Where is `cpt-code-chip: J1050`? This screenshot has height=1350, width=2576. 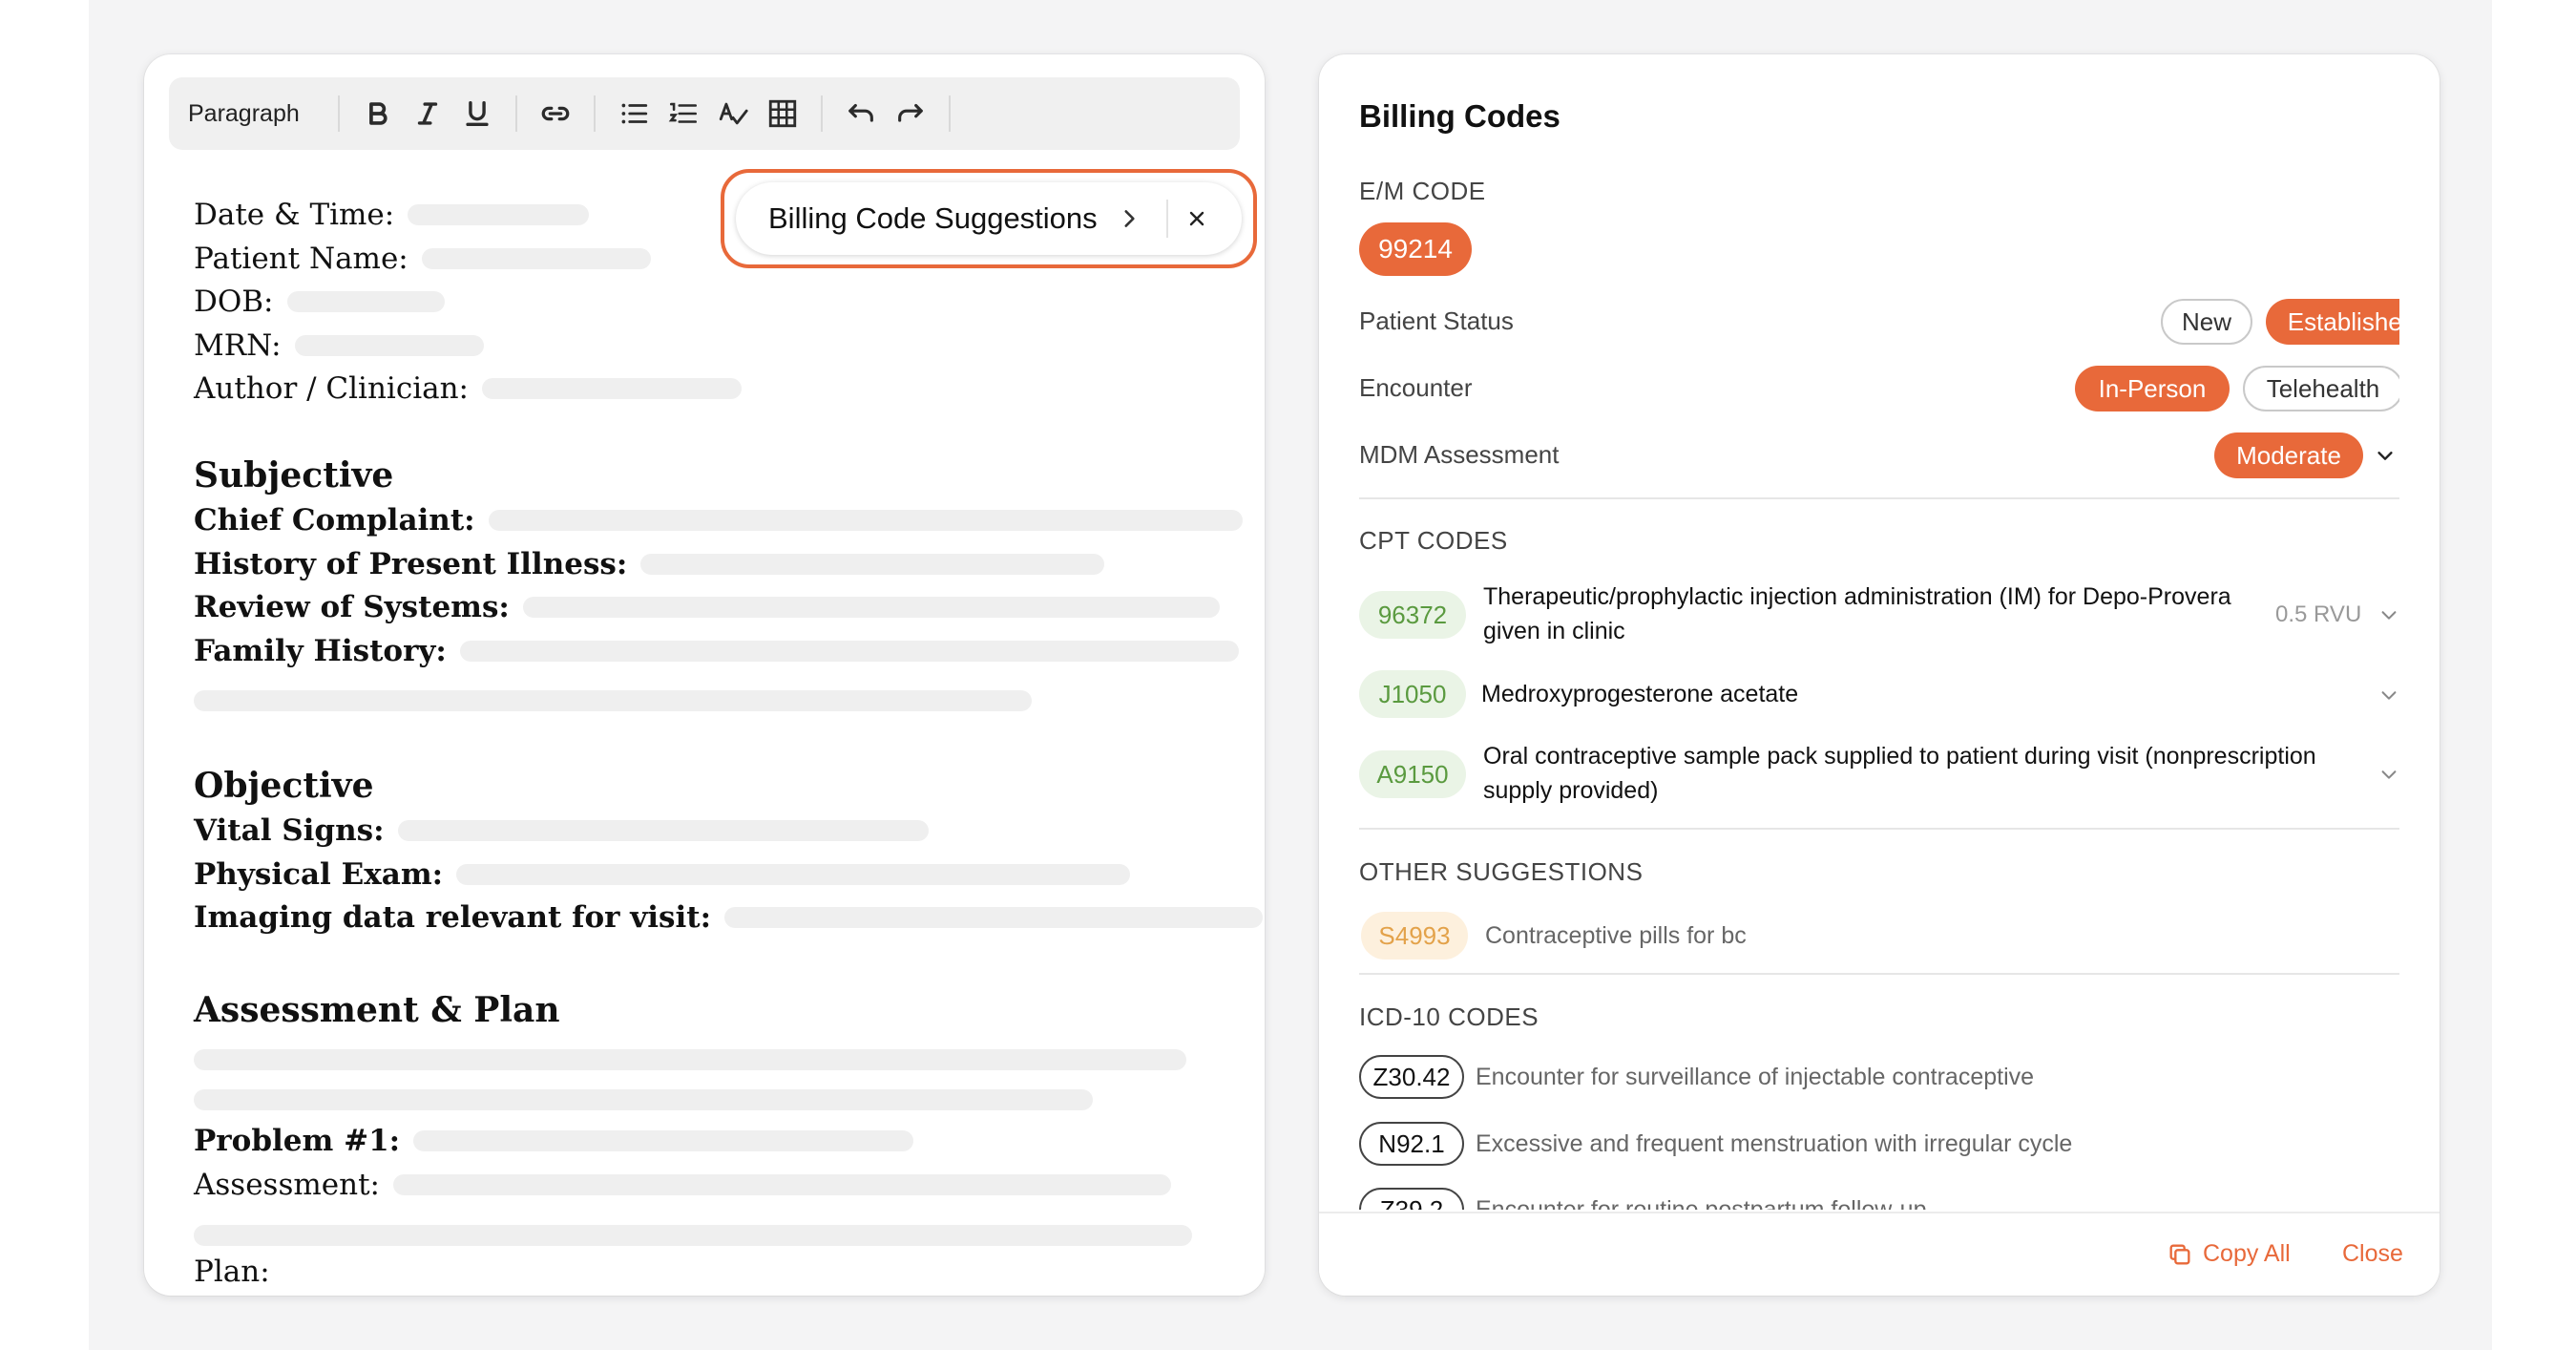
cpt-code-chip: J1050 is located at coordinates (1412, 694).